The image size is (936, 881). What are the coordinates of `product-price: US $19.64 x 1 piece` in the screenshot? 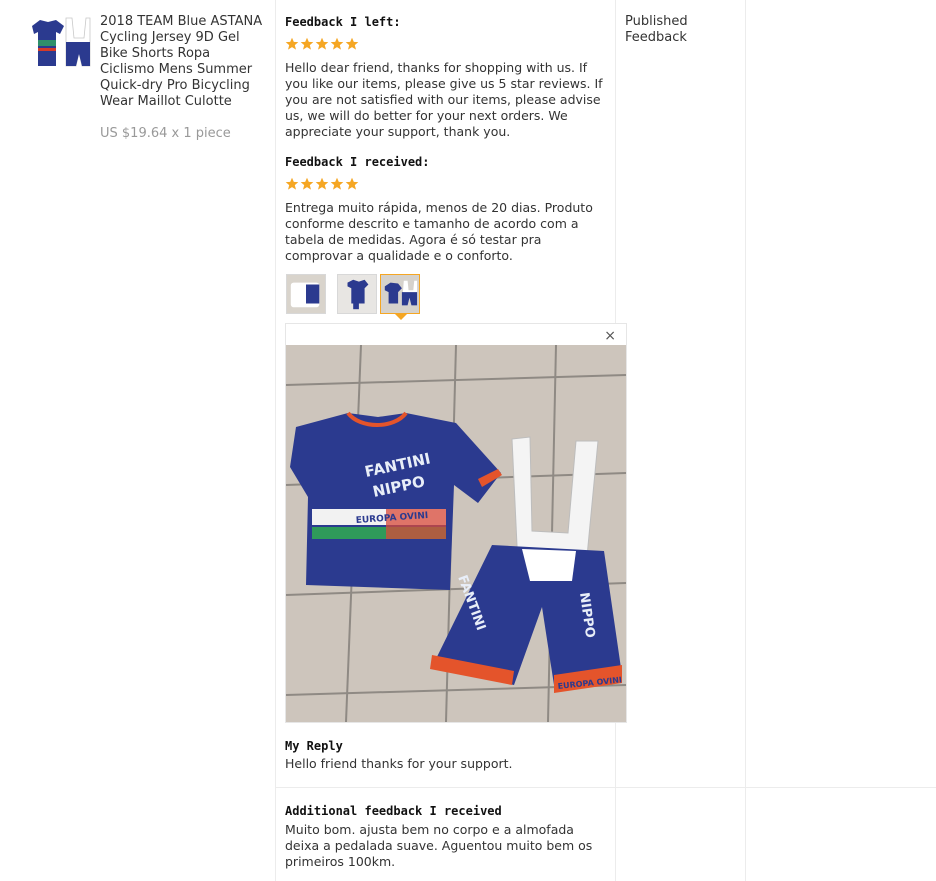 It's located at (165, 133).